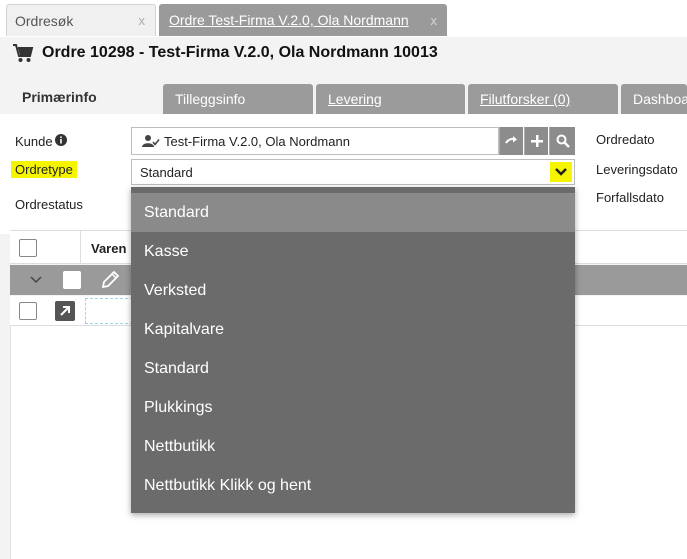  I want to click on doc-tab-ordresok: Ordresøk x, so click(81, 20).